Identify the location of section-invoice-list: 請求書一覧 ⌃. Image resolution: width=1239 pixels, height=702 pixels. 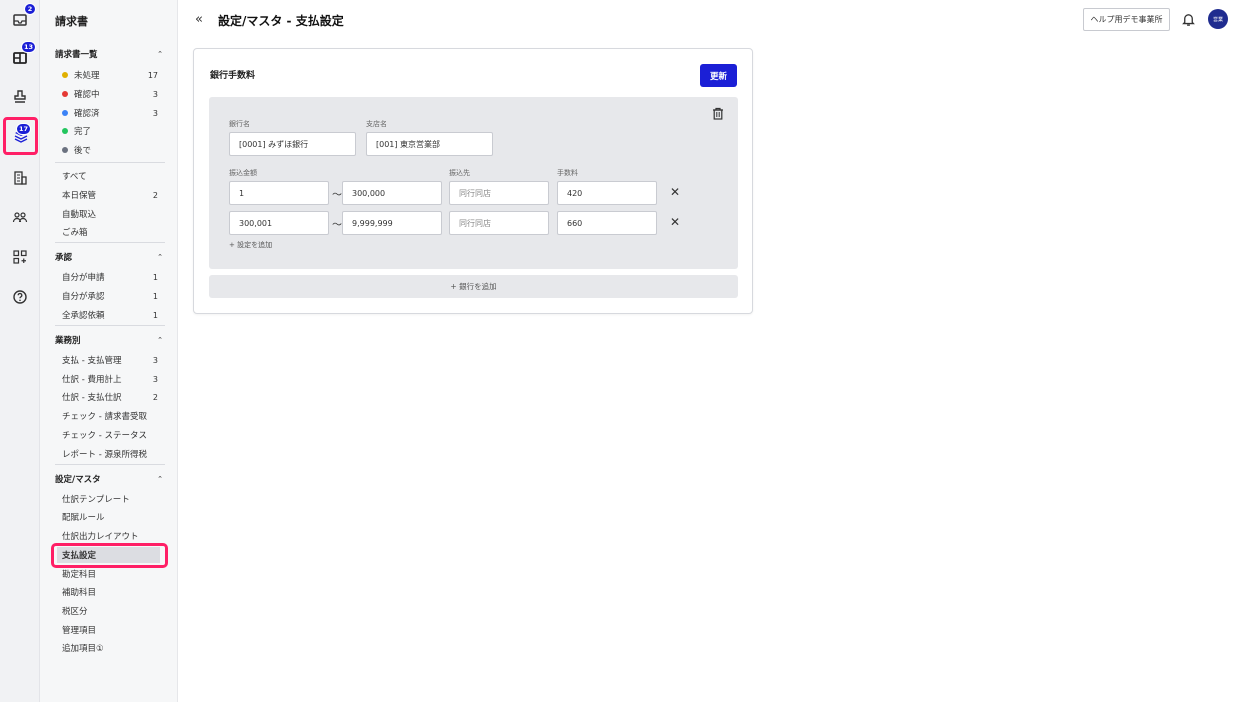
(109, 54).